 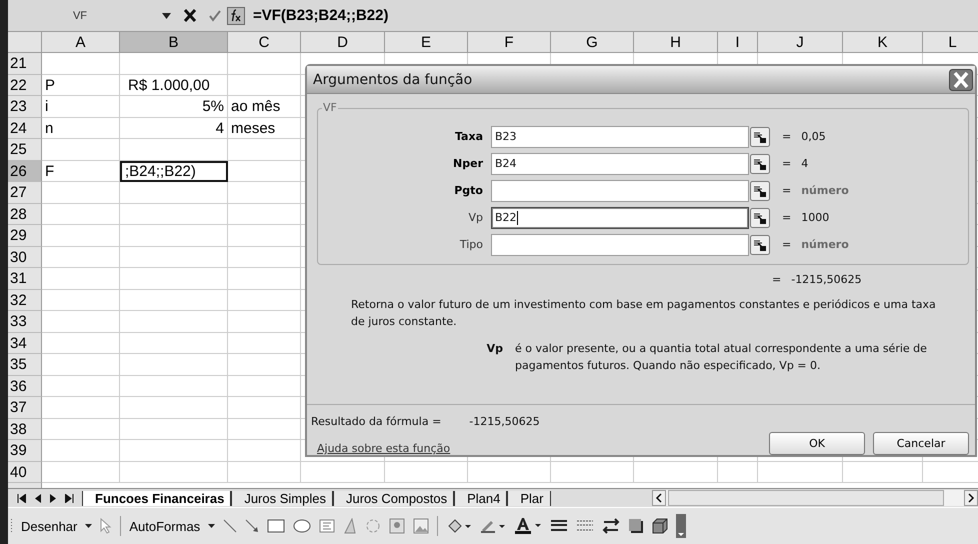 What do you see at coordinates (25, 107) in the screenshot?
I see `row-header: 23` at bounding box center [25, 107].